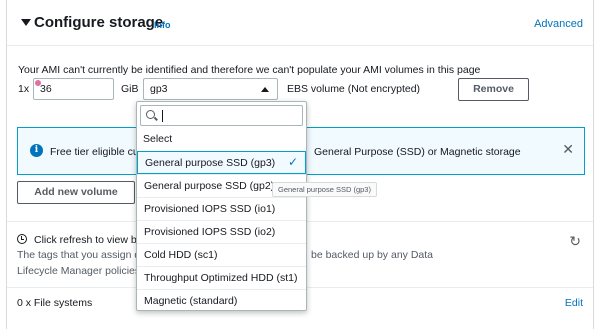 The width and height of the screenshot is (600, 329). Describe the element at coordinates (55, 303) in the screenshot. I see `file-systems-label: 0 x File systems` at that location.